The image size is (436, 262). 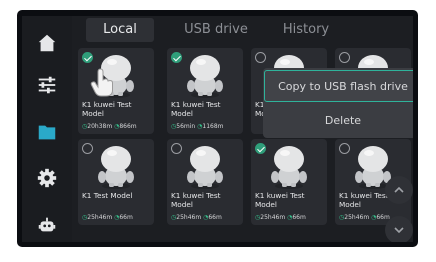 I want to click on home-icon, so click(x=47, y=43).